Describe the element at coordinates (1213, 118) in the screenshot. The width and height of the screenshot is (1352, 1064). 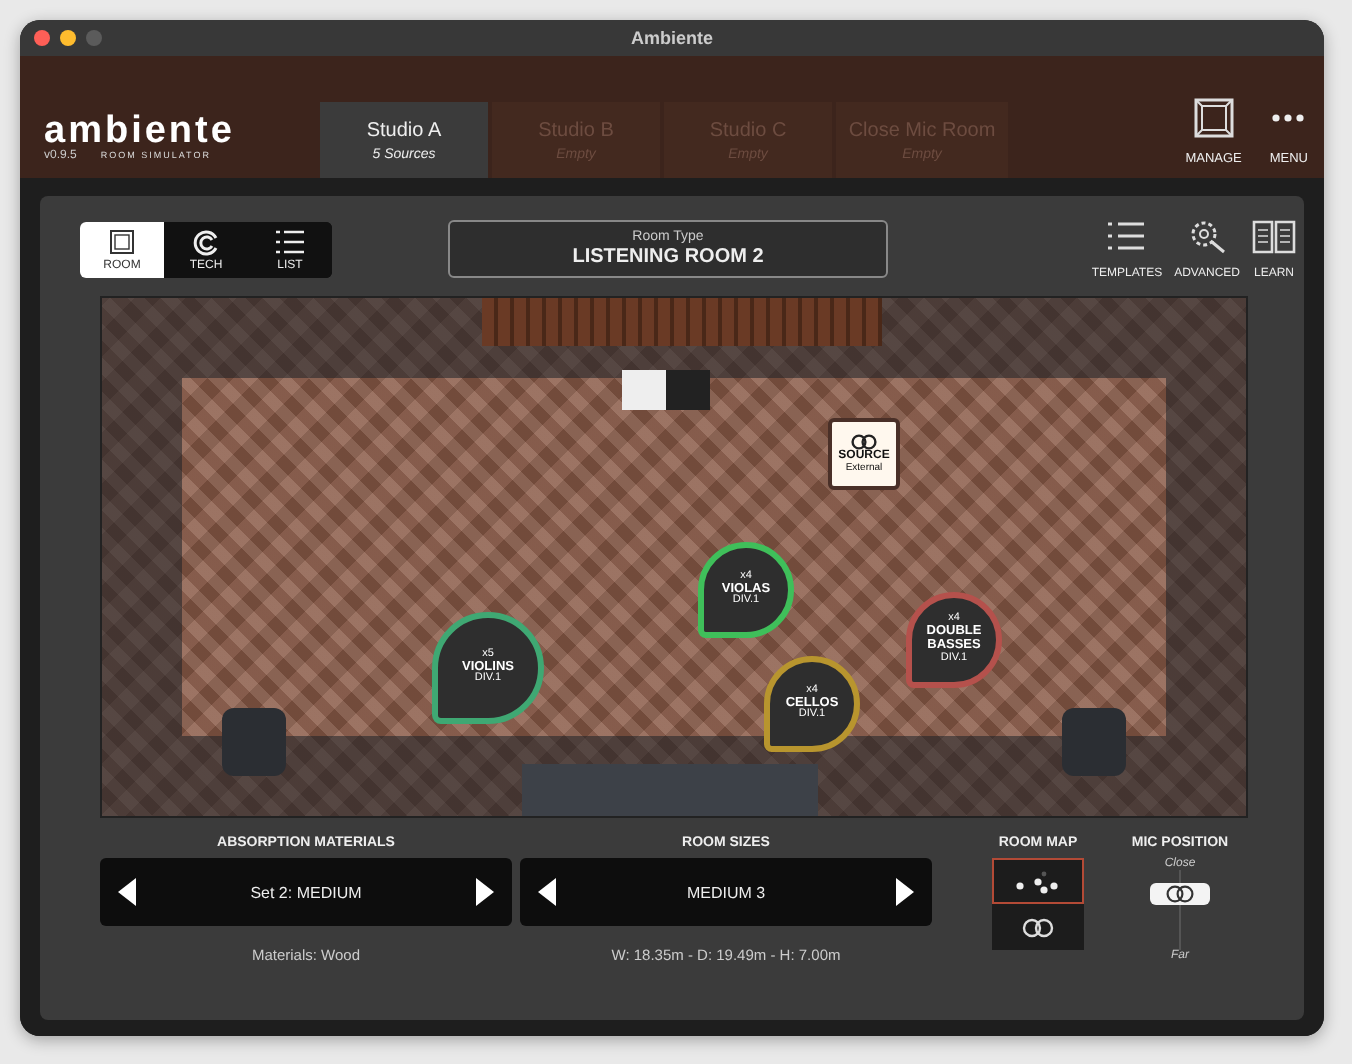
I see `frame-icon` at that location.